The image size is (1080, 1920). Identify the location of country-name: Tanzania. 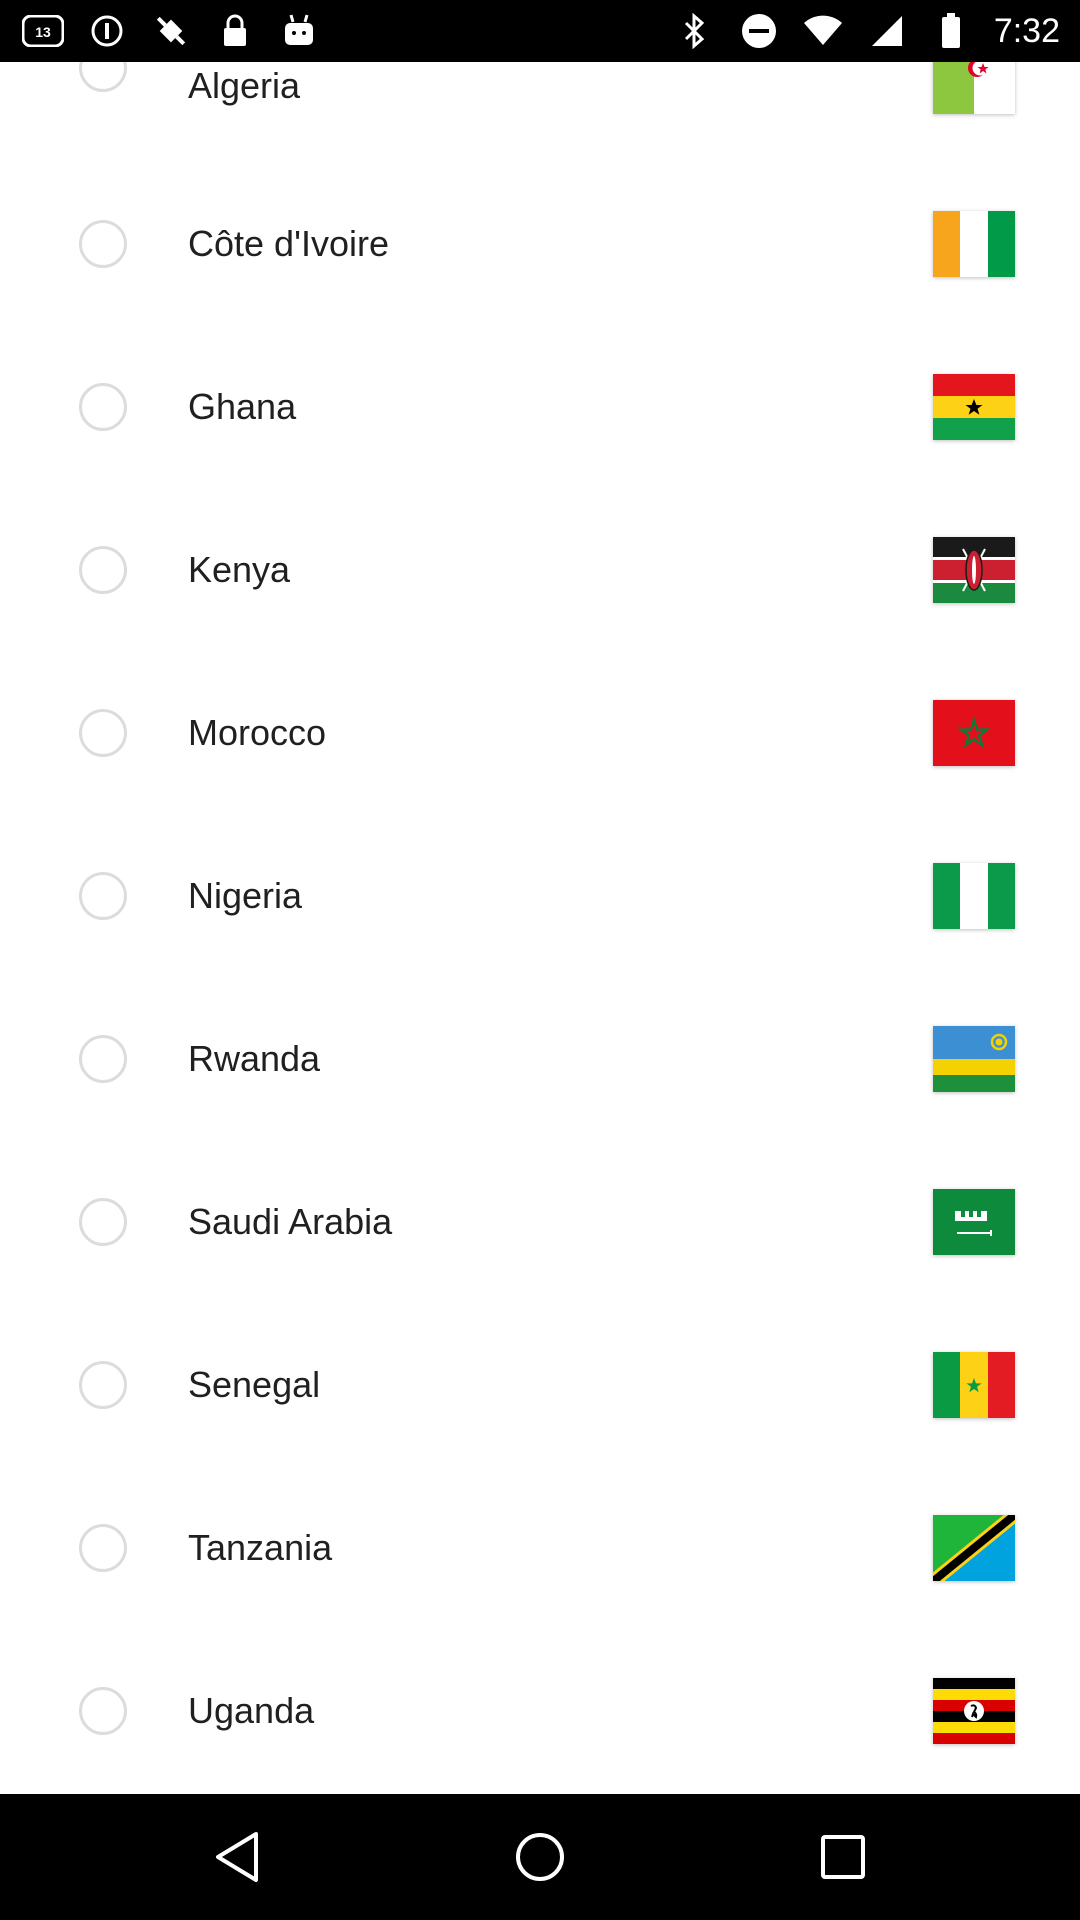
(260, 1547).